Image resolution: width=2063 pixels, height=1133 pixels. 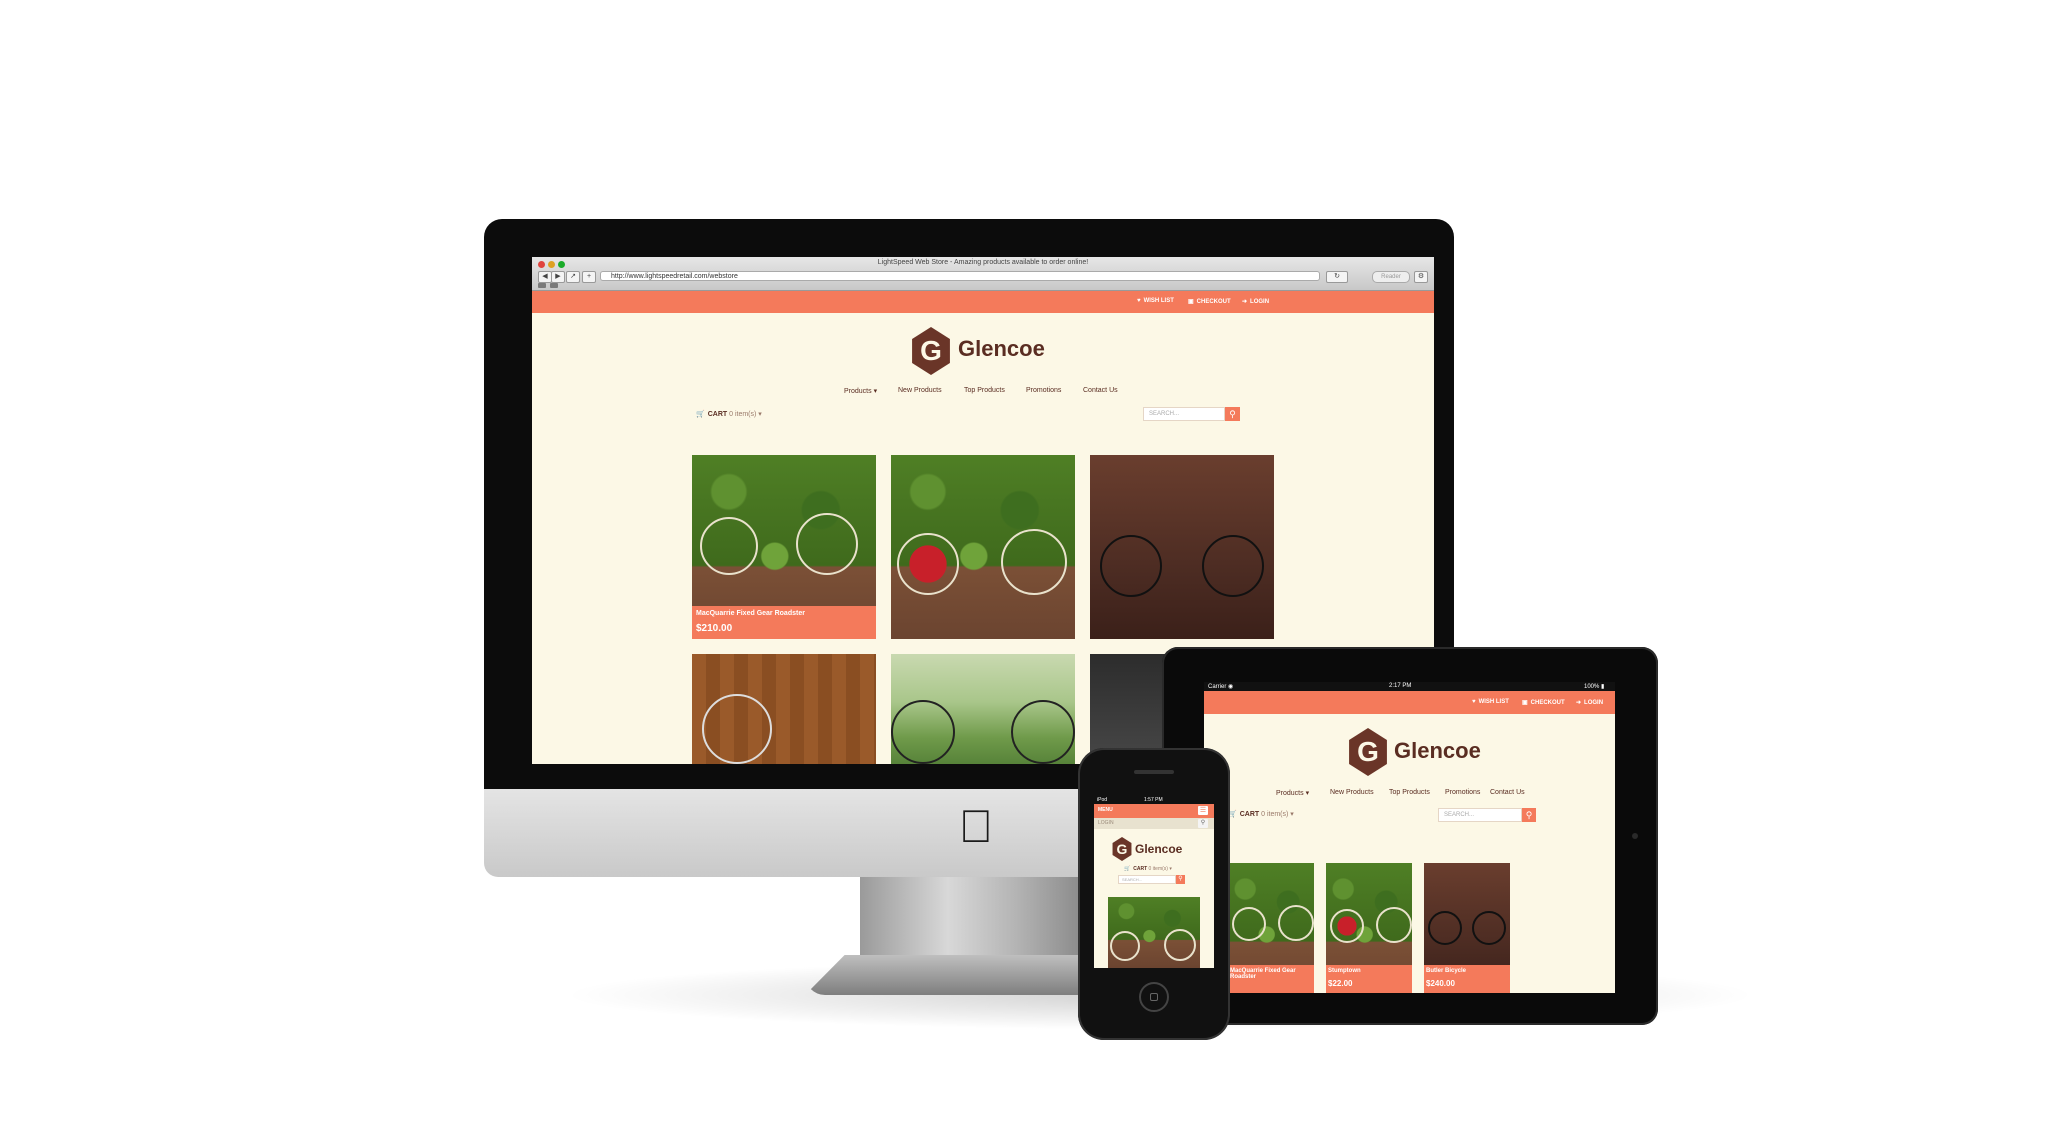 What do you see at coordinates (1467, 979) in the screenshot?
I see `product-label: Butler Bicycle $240.00` at bounding box center [1467, 979].